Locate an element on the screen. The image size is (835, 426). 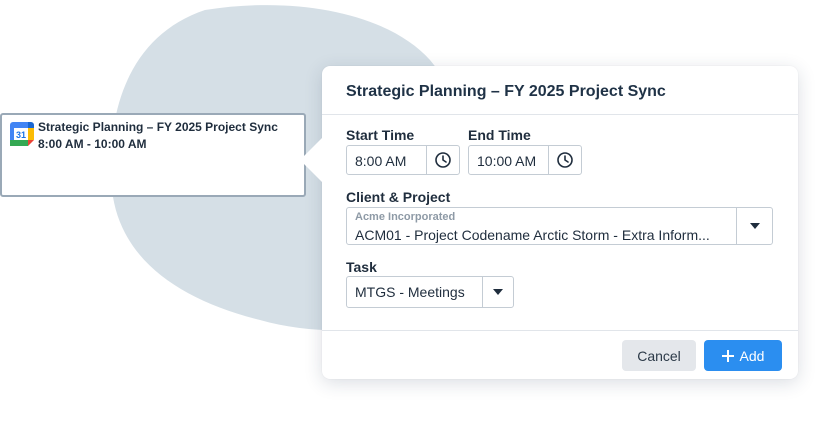
client-project-label: Client & Project is located at coordinates (398, 197).